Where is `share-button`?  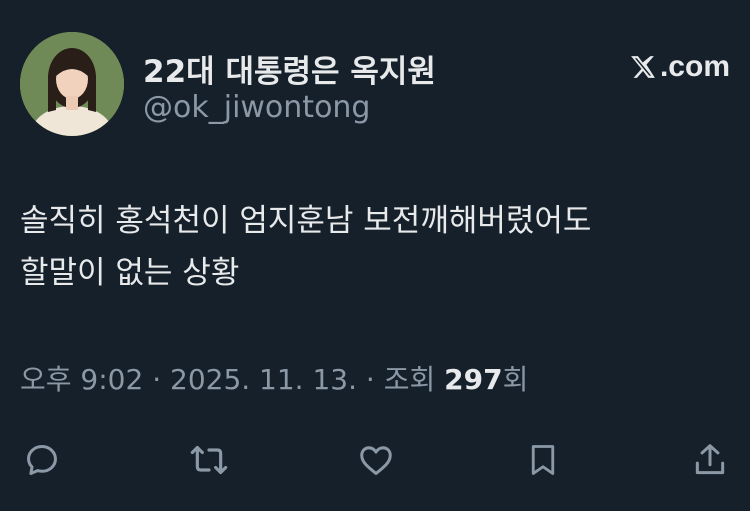
share-button is located at coordinates (710, 460).